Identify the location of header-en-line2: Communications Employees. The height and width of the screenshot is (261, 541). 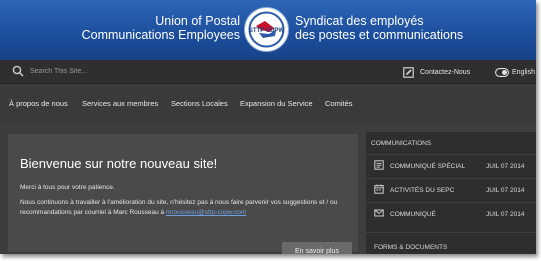
(160, 34).